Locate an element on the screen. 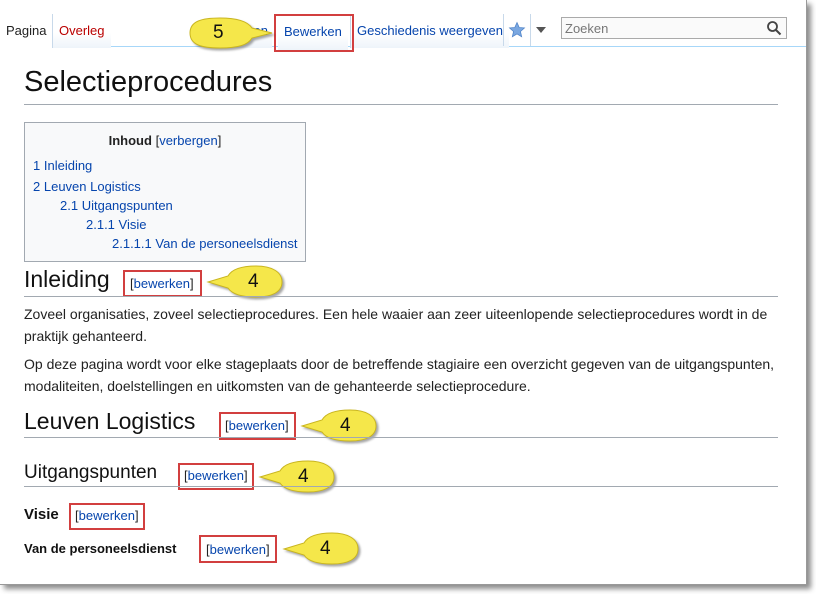  toc-item-label: Inleiding is located at coordinates (68, 165).